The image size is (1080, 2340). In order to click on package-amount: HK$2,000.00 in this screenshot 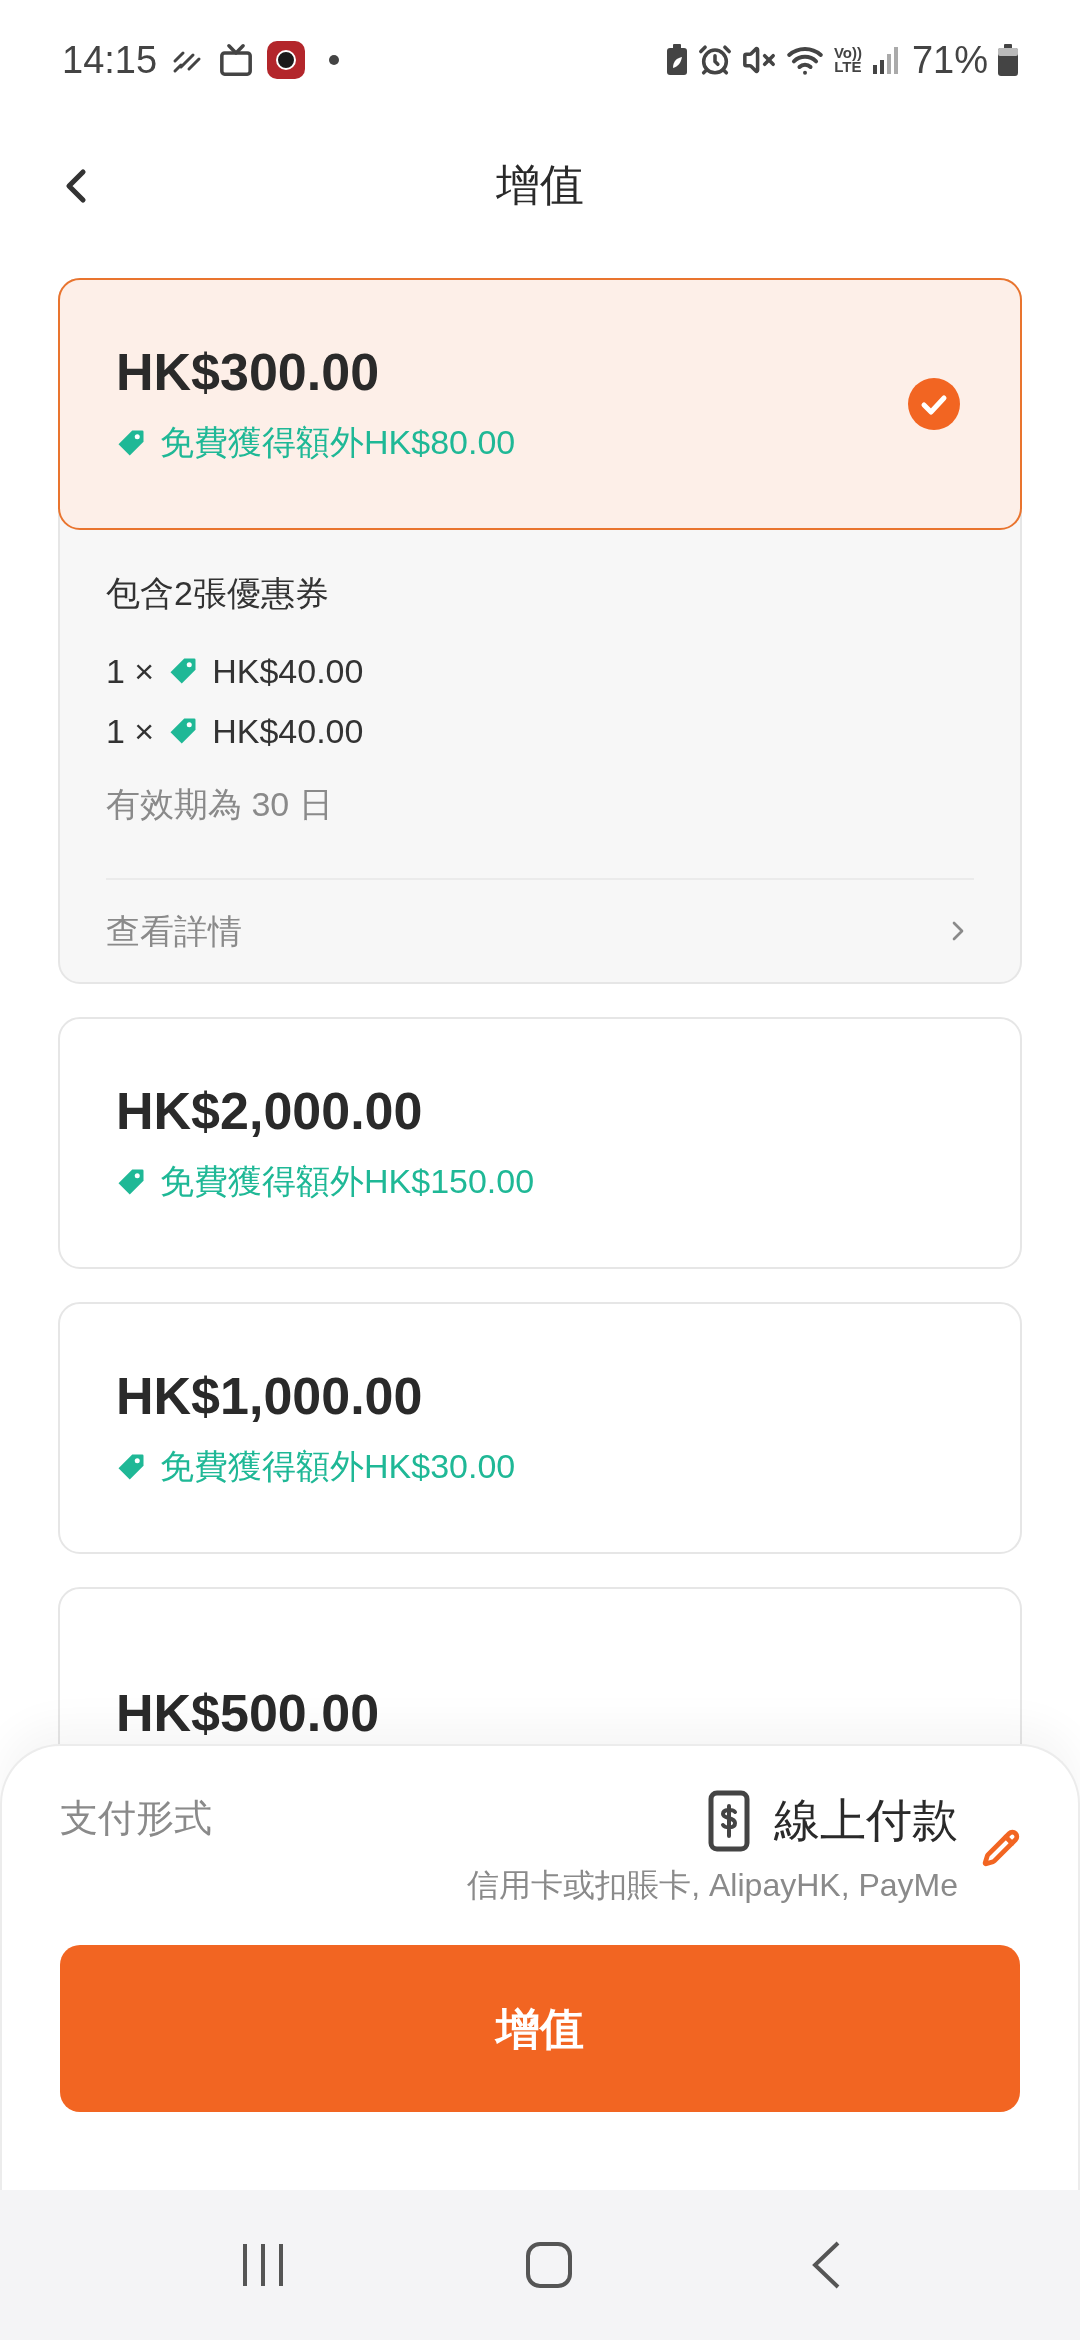, I will do `click(270, 1111)`.